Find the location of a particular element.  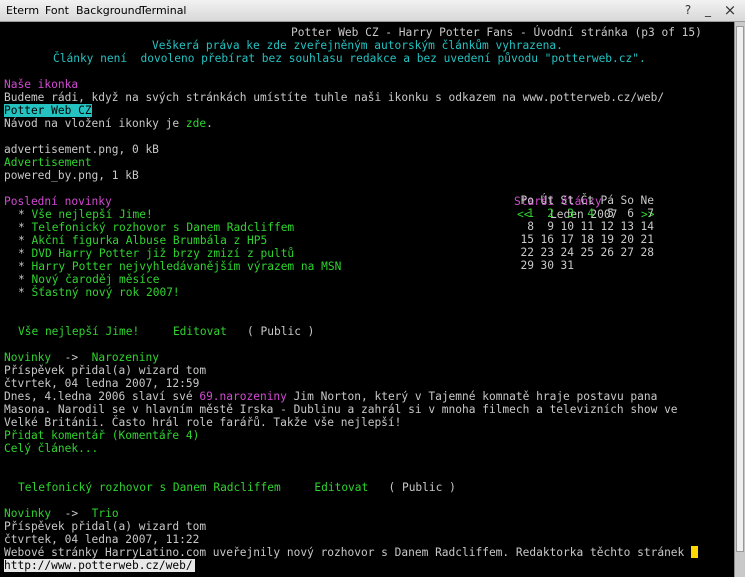

minimize-icon: _ is located at coordinates (708, 10).